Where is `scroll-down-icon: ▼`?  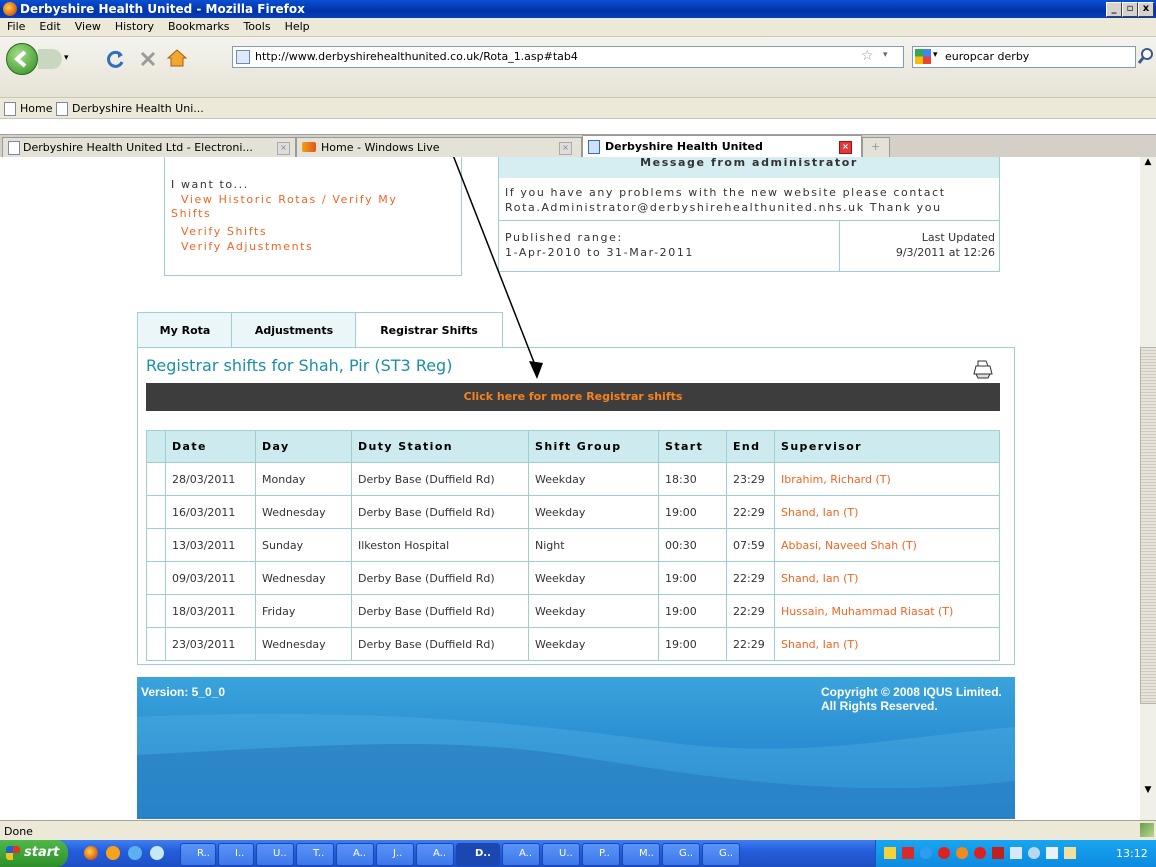
scroll-down-icon: ▼ is located at coordinates (1148, 793).